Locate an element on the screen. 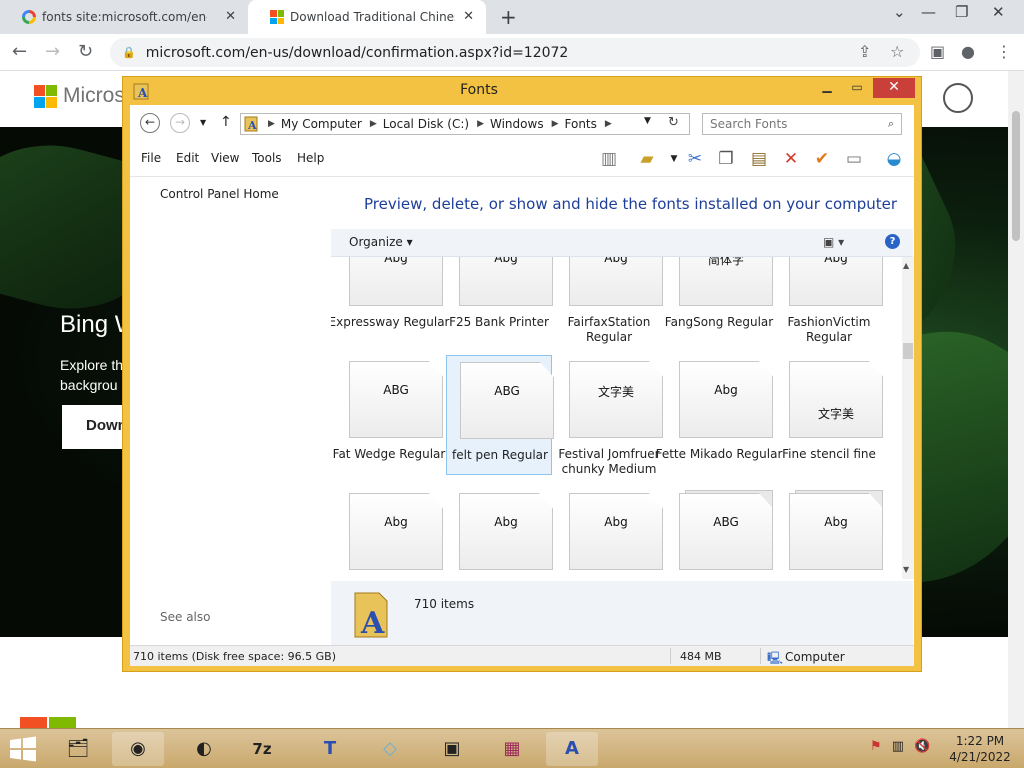  breadcrumb-local-disk: Local Disk (C:) is located at coordinates (426, 124).